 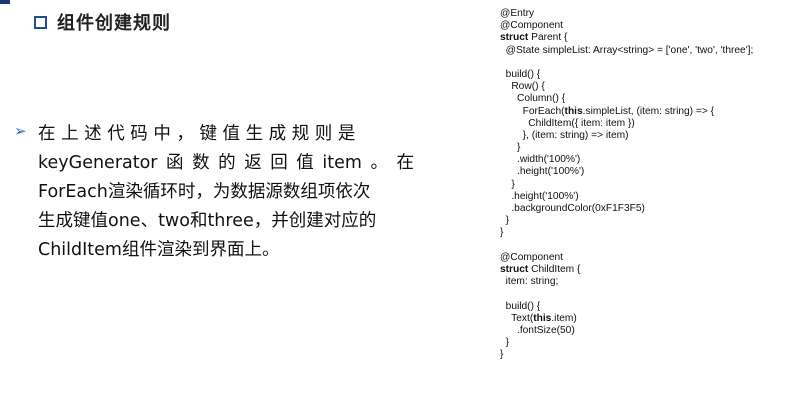 What do you see at coordinates (537, 330) in the screenshot?
I see `code-line: .fontSize(50)` at bounding box center [537, 330].